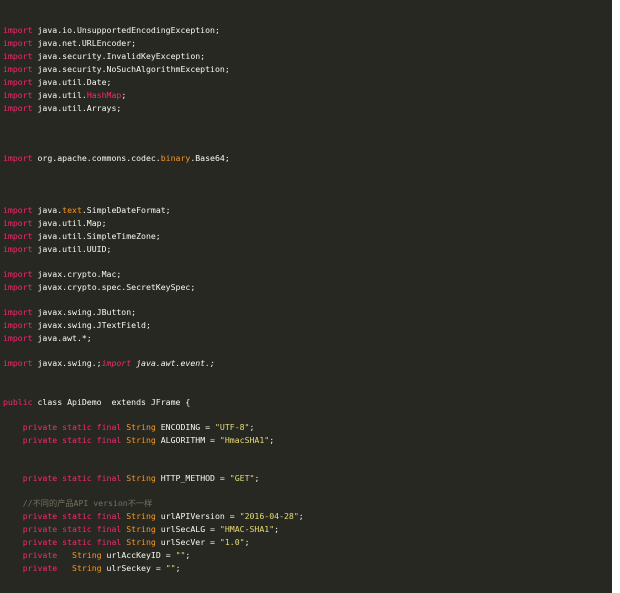 Image resolution: width=620 pixels, height=593 pixels. I want to click on code-line: private String ulrSeckey = "";, so click(92, 568).